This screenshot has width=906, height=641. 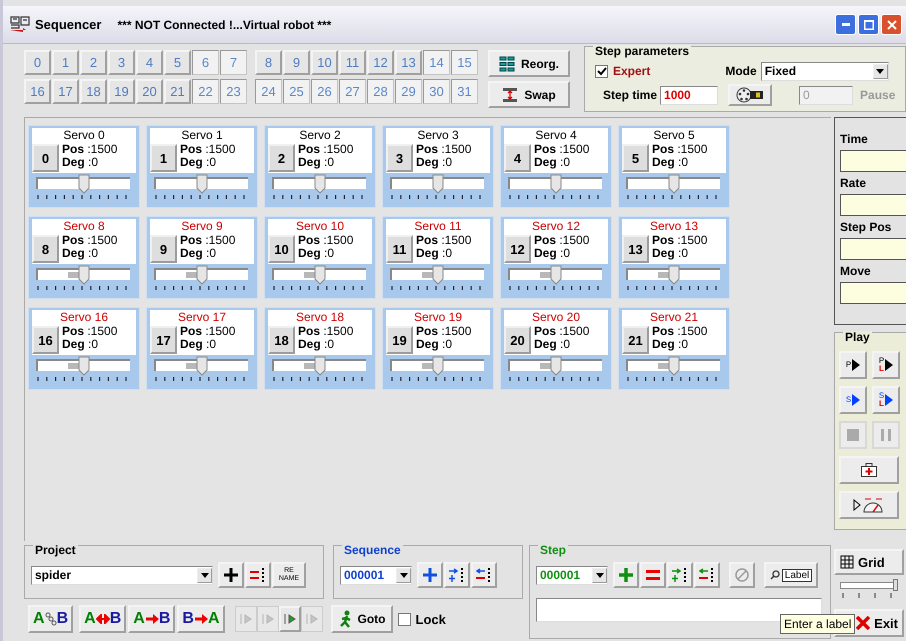 What do you see at coordinates (436, 91) in the screenshot?
I see `servo-select-button: 30` at bounding box center [436, 91].